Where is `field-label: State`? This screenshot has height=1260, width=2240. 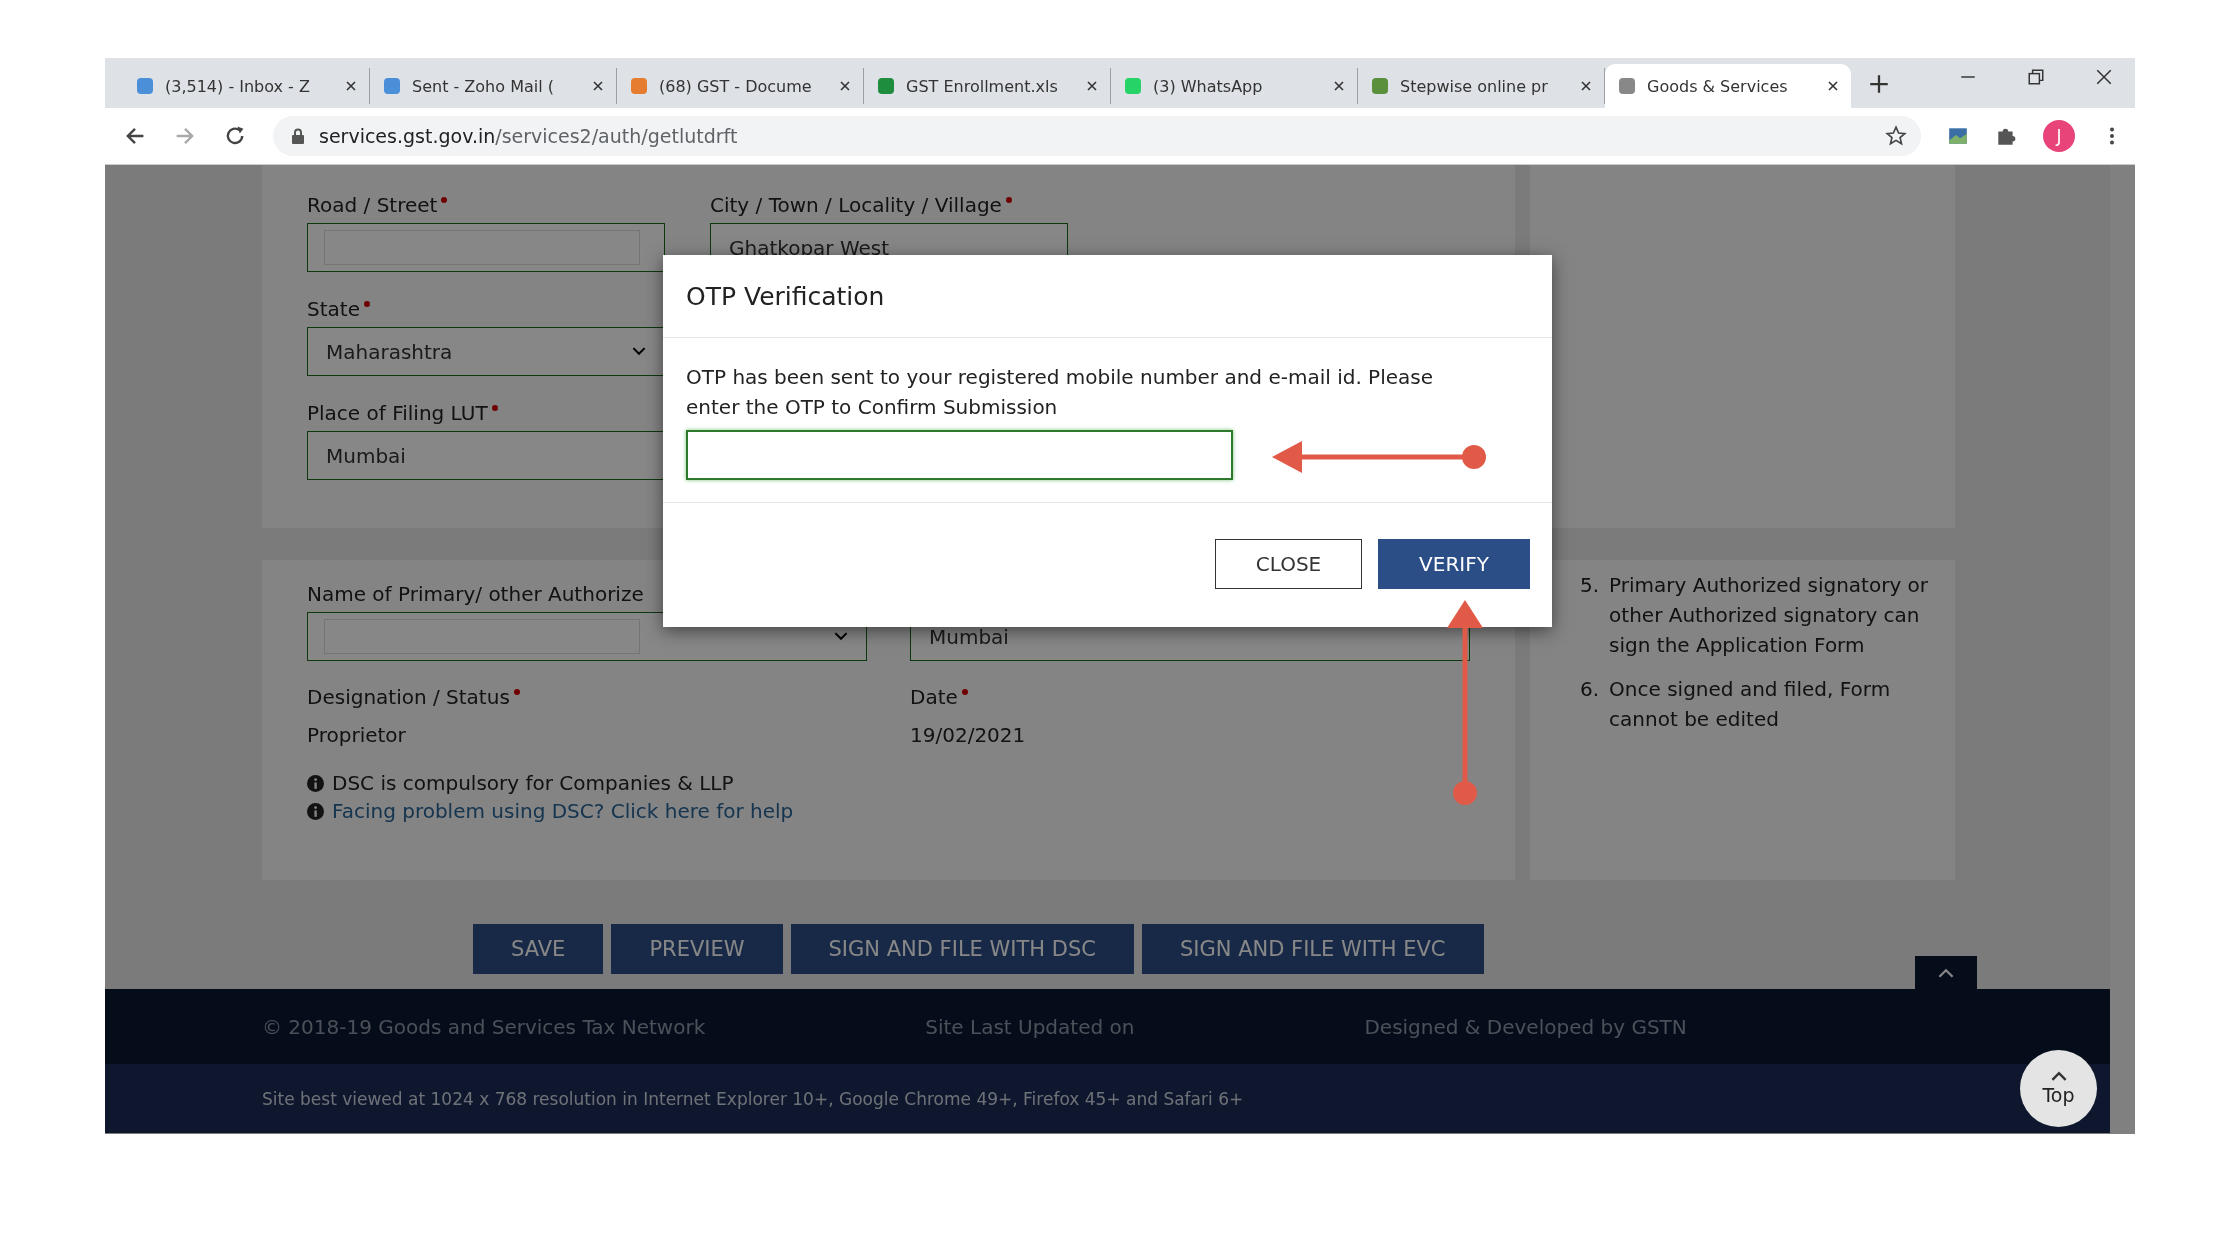 field-label: State is located at coordinates (486, 309).